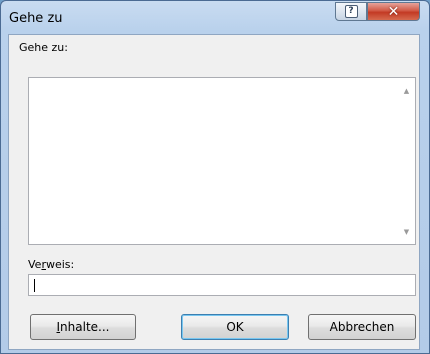 This screenshot has width=430, height=354. Describe the element at coordinates (406, 231) in the screenshot. I see `scroll-down-icon: ▼` at that location.